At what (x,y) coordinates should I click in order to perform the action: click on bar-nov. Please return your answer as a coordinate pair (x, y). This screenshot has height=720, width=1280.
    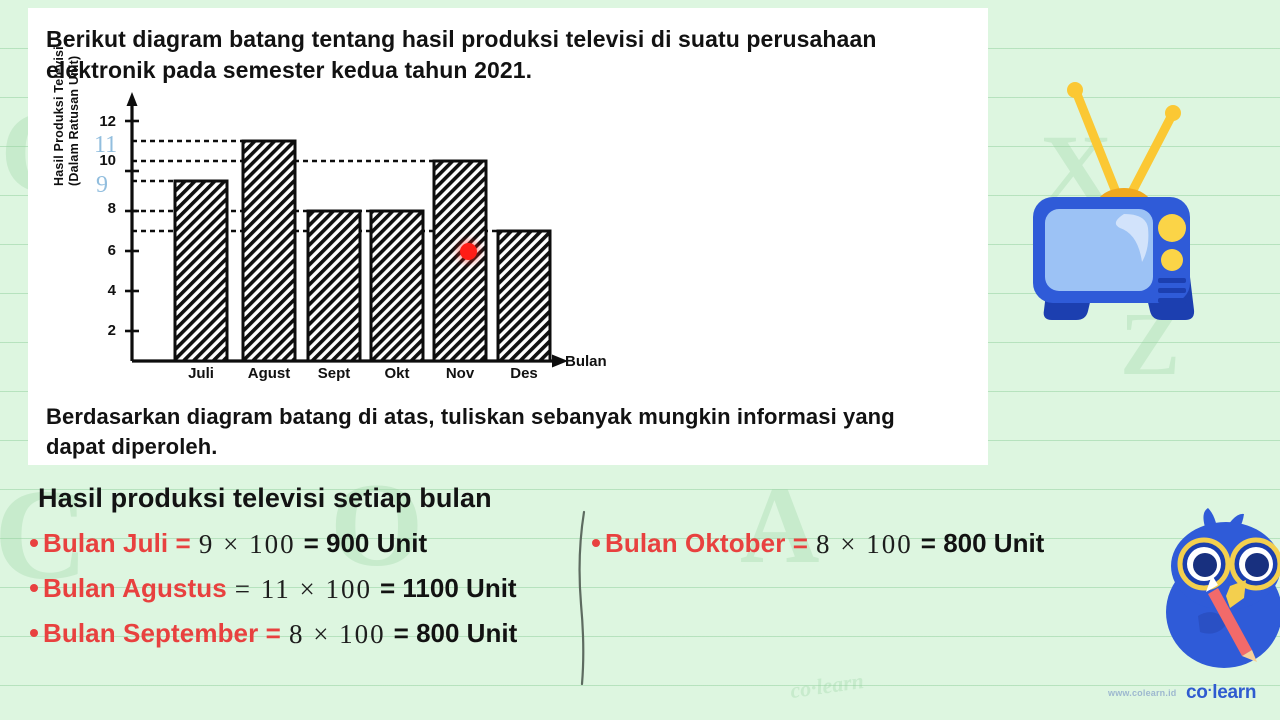
    Looking at the image, I should click on (460, 261).